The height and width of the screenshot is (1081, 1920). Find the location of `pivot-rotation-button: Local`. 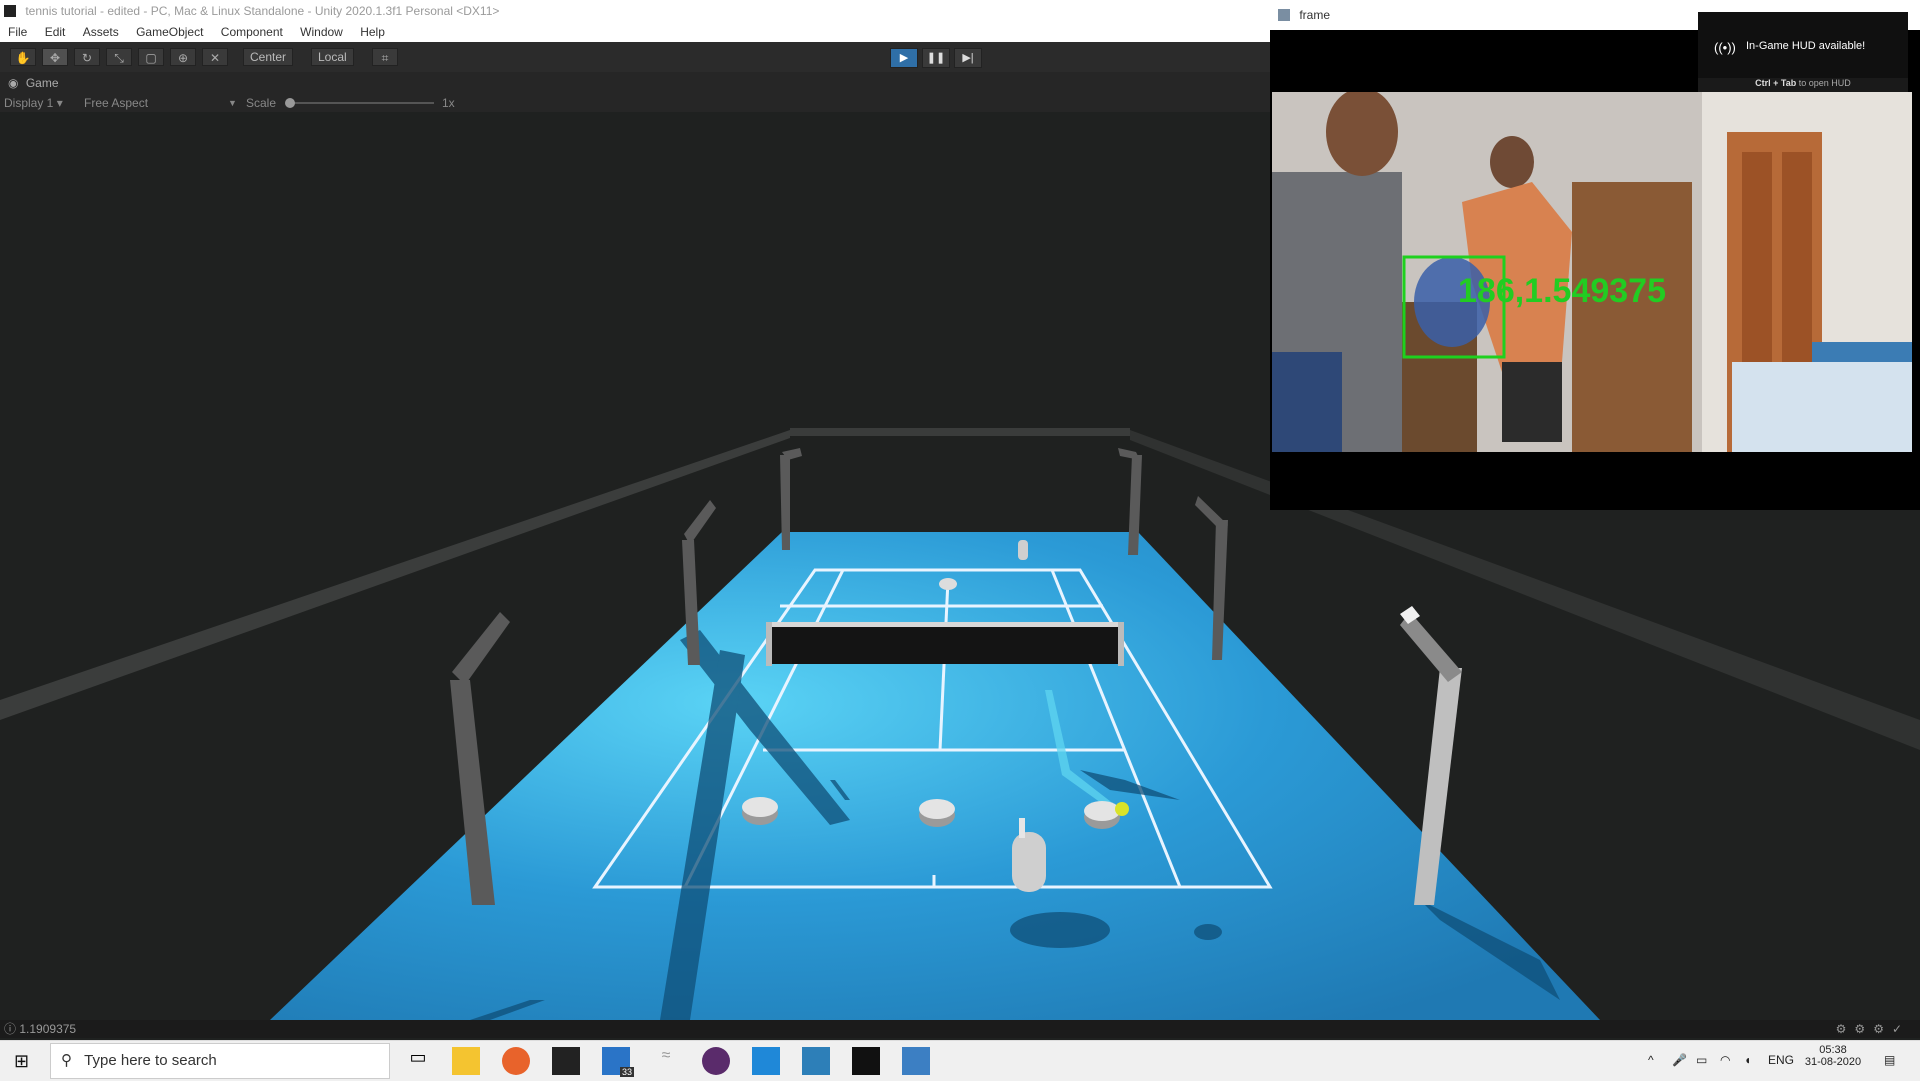

pivot-rotation-button: Local is located at coordinates (332, 57).